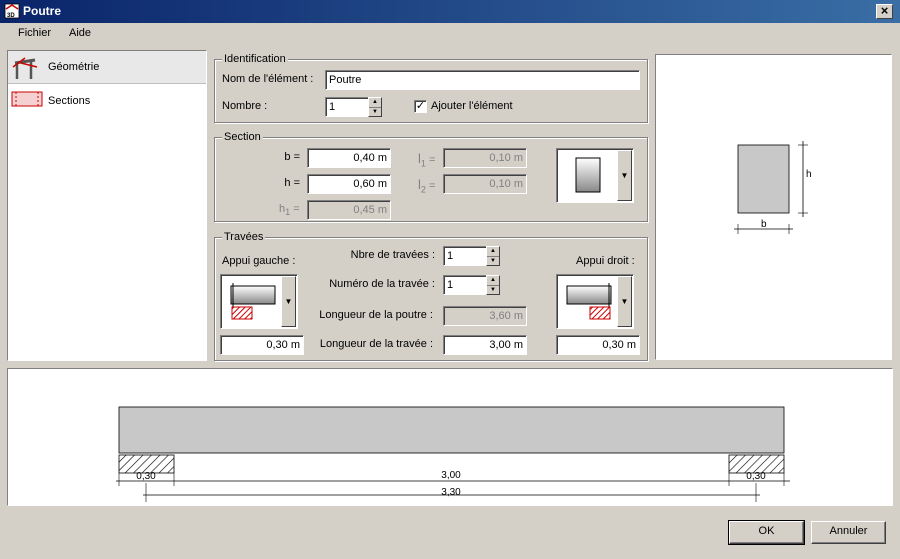  I want to click on section-preview-drawing: h b, so click(773, 187).